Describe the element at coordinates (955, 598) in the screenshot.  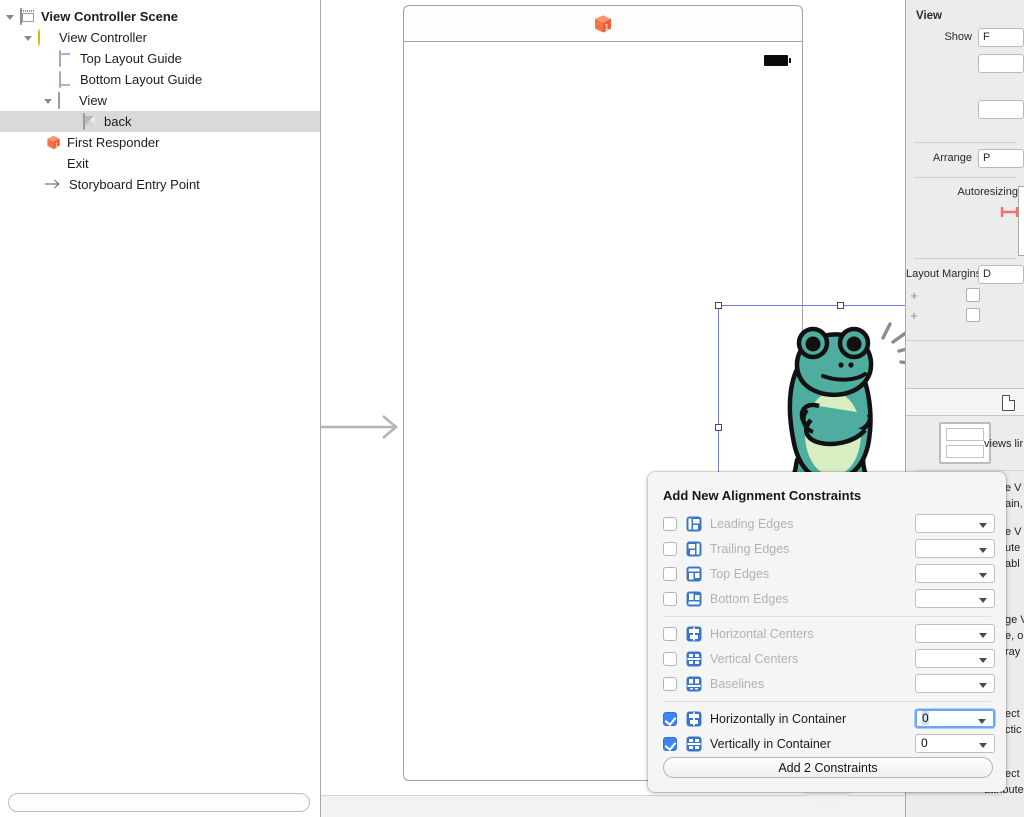
I see `bottom-edges-value-field` at that location.